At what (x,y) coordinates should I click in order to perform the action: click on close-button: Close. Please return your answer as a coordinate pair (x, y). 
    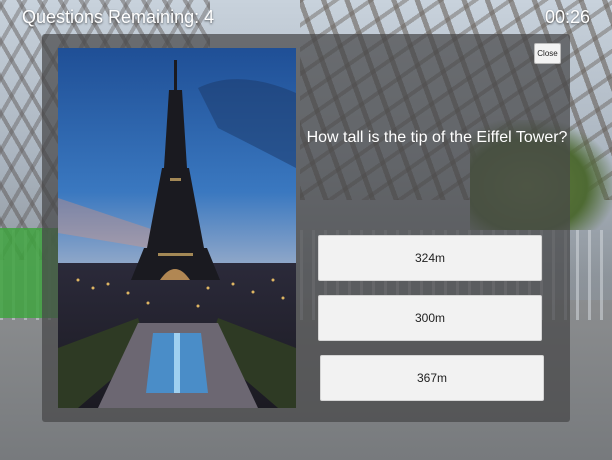
    Looking at the image, I should click on (547, 53).